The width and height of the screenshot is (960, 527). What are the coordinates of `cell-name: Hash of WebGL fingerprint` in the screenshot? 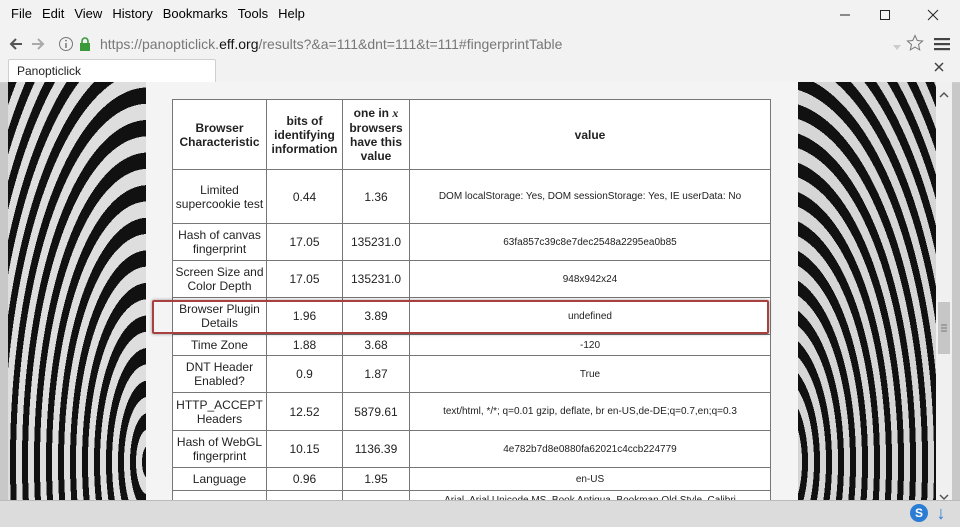 It's located at (219, 449).